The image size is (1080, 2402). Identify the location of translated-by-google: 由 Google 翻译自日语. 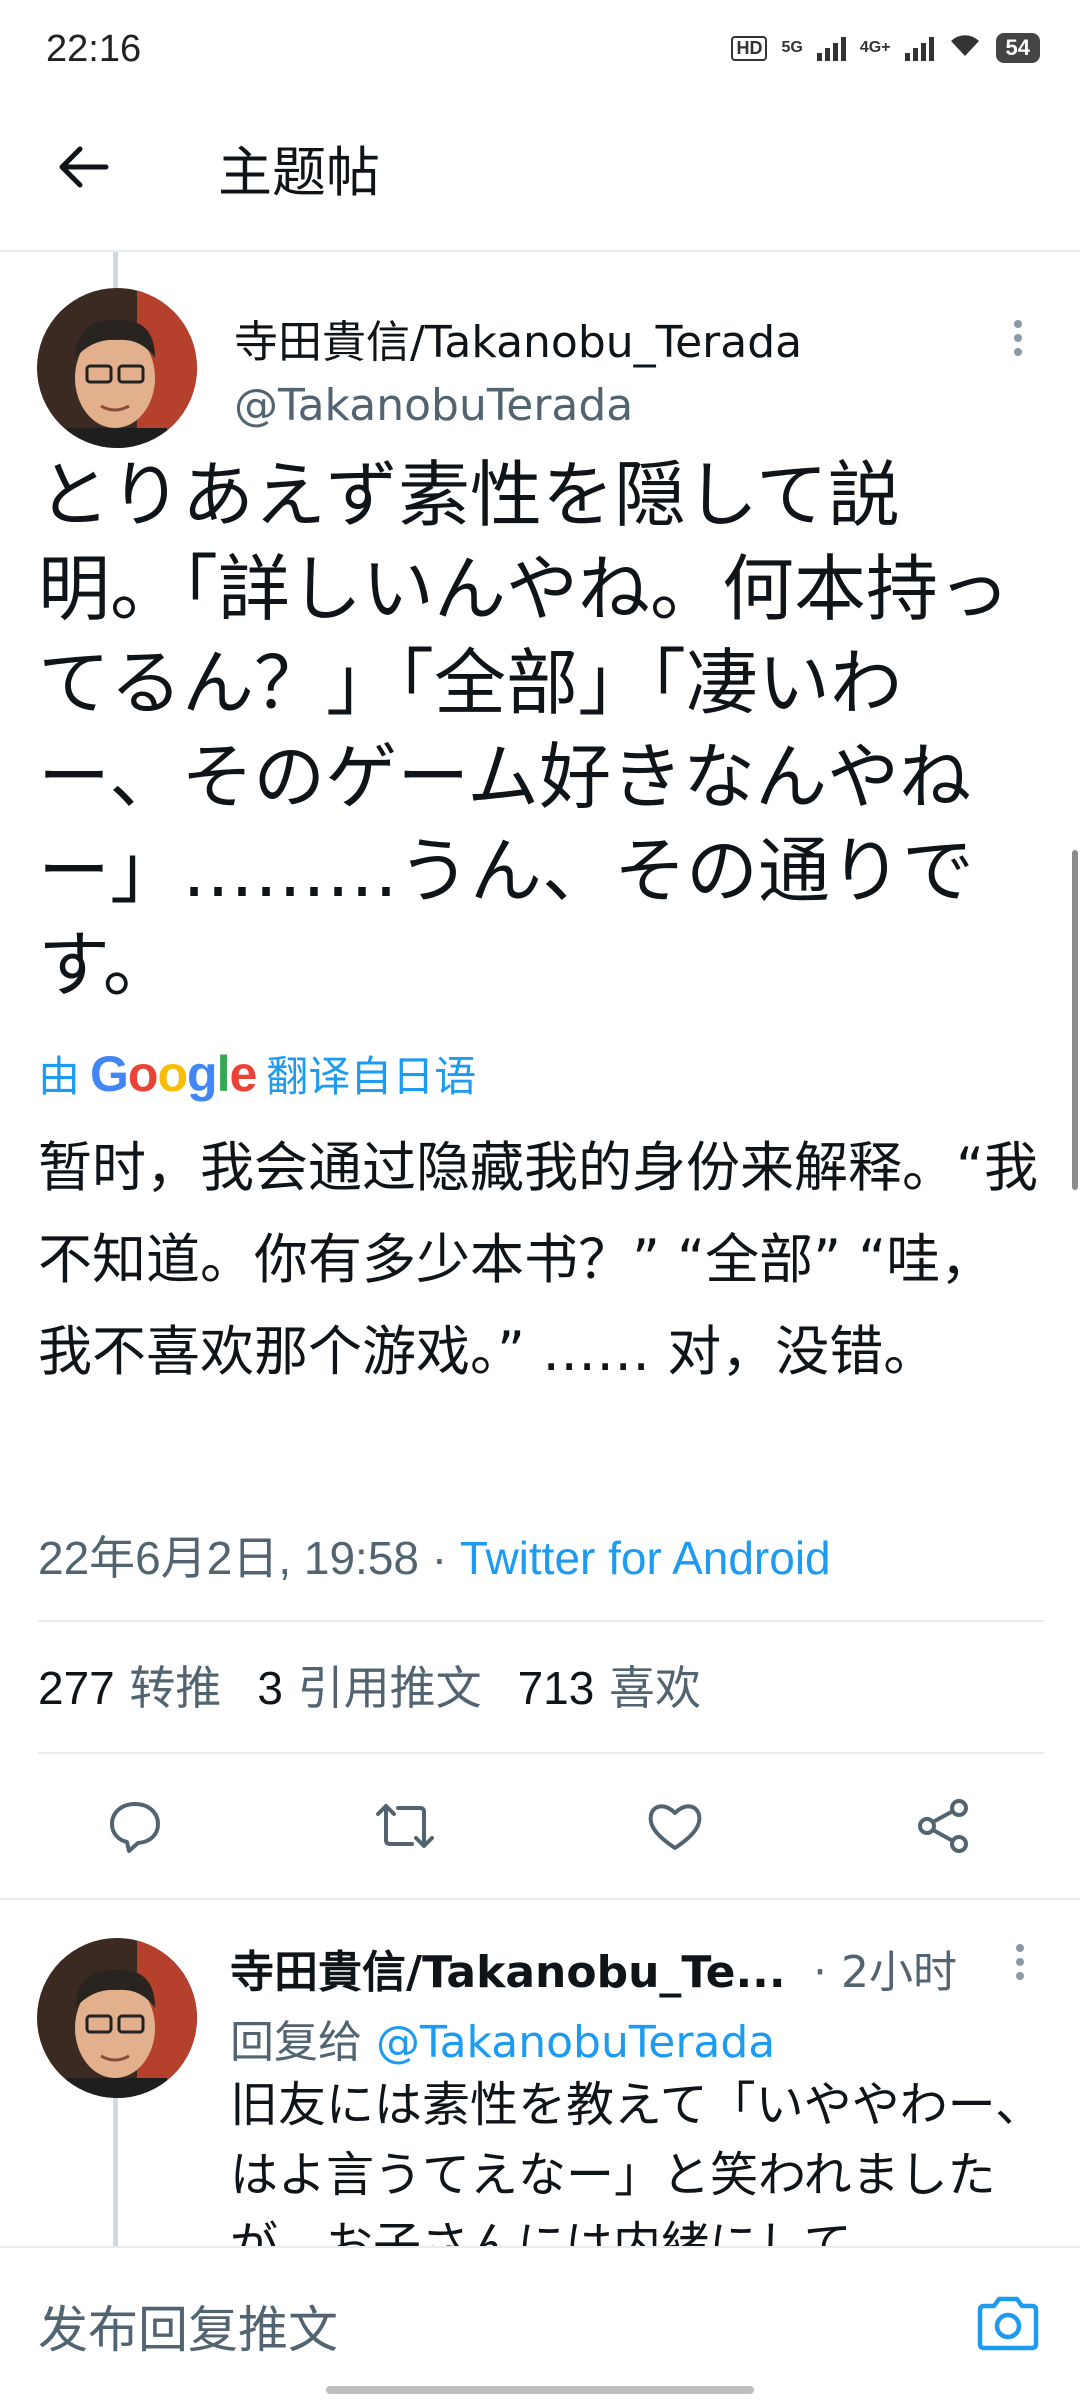
(257, 1073).